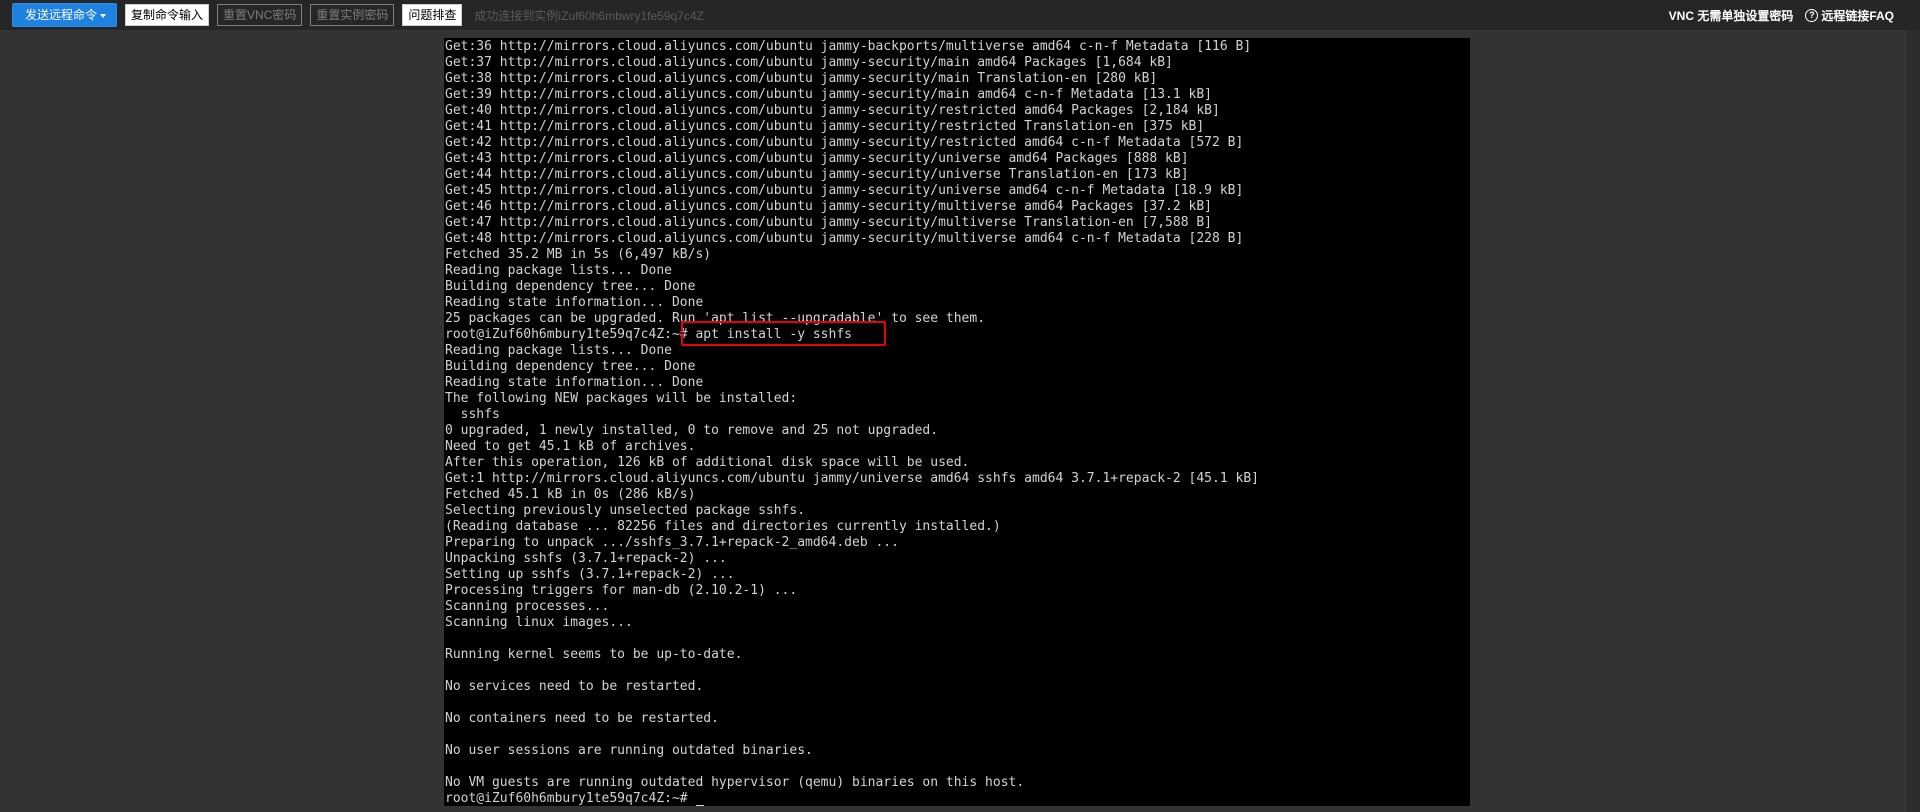 This screenshot has width=1920, height=812. I want to click on terminal-line-text: No services need to be restarted., so click(574, 686).